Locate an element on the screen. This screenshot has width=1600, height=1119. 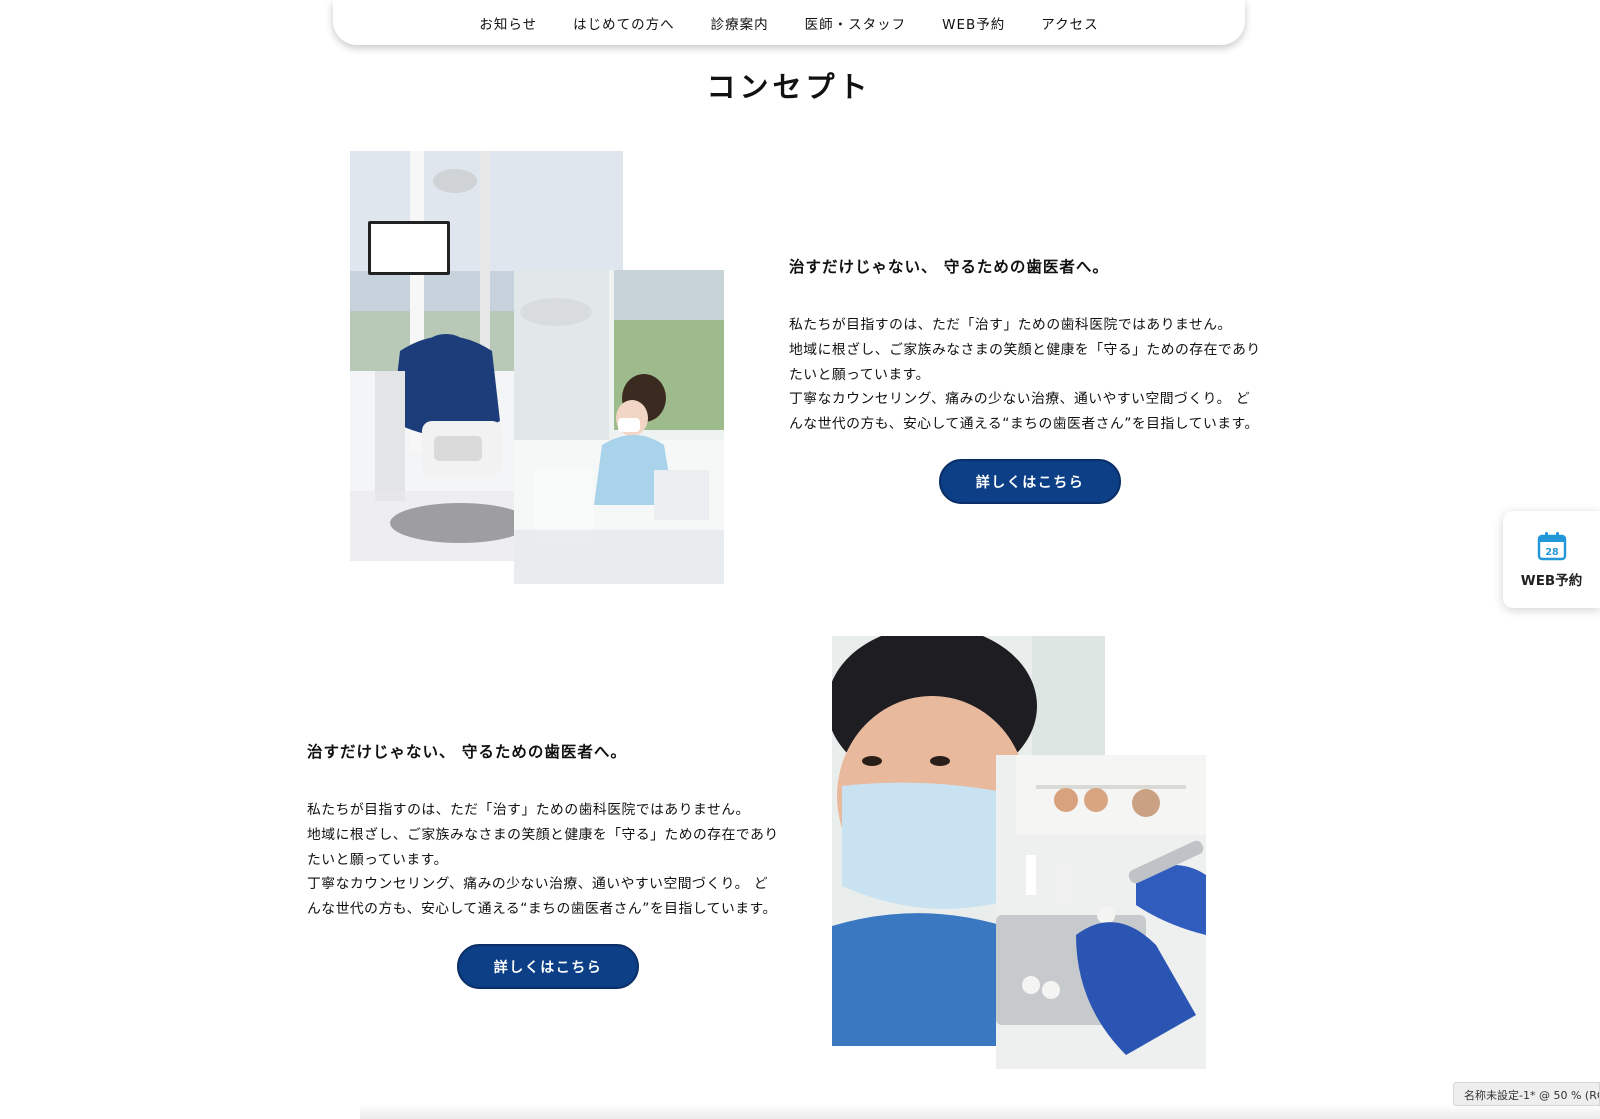
nav-item-web-reservation: WEB予約 is located at coordinates (973, 23).